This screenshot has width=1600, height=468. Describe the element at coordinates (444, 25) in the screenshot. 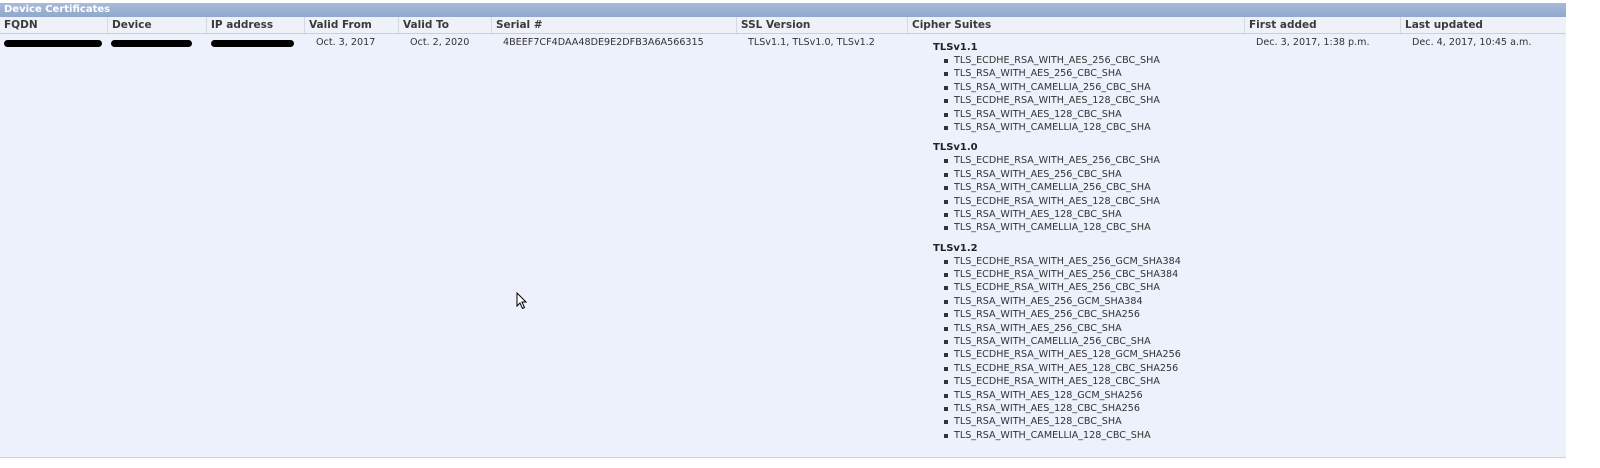

I see `column-header-valid-to: Valid To` at that location.